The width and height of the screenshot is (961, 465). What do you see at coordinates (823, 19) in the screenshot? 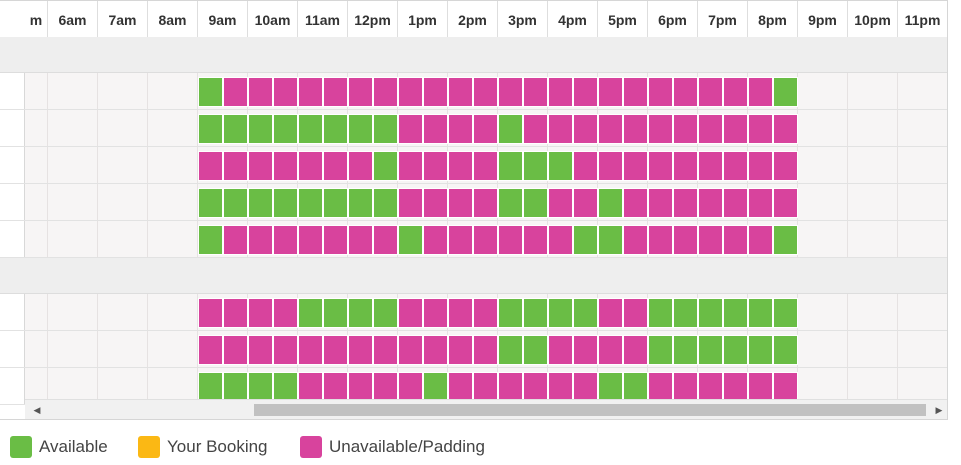
I see `hour-label: 9pm` at bounding box center [823, 19].